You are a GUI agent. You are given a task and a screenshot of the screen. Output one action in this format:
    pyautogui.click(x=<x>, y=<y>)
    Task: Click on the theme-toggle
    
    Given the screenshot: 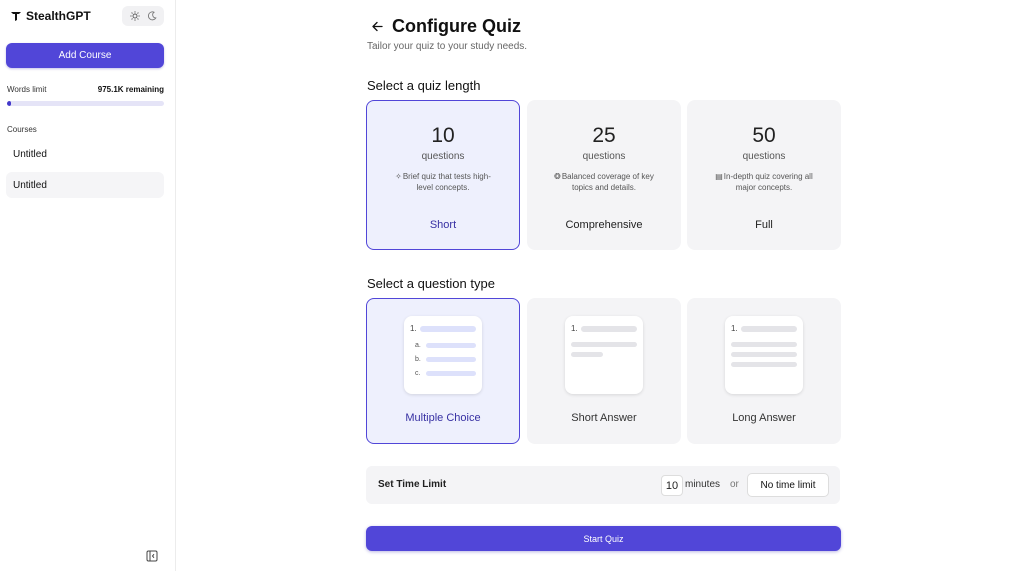 What is the action you would take?
    pyautogui.click(x=143, y=16)
    